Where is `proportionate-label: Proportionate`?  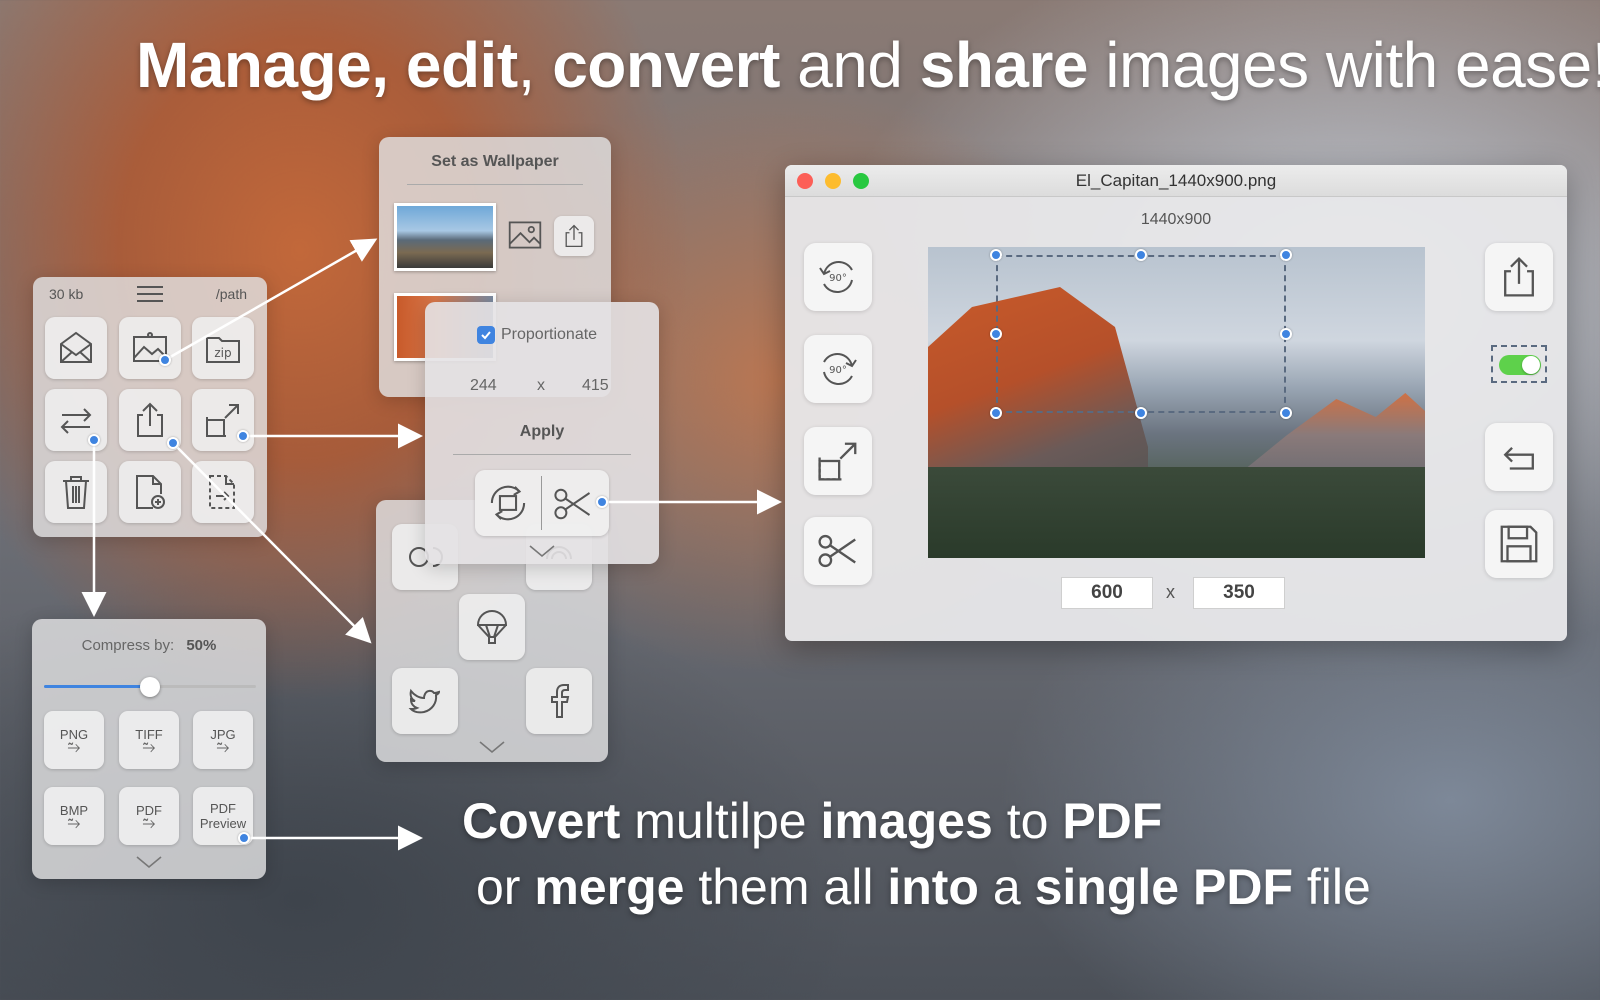 proportionate-label: Proportionate is located at coordinates (549, 334).